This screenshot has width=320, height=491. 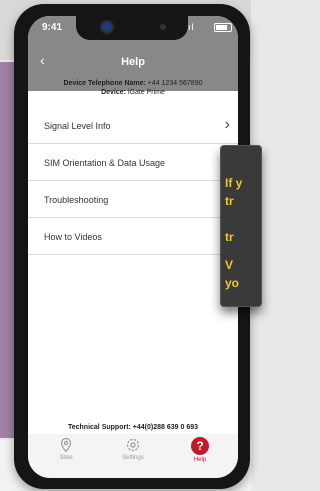 I want to click on device-name-value: iGate Prime, so click(x=146, y=92).